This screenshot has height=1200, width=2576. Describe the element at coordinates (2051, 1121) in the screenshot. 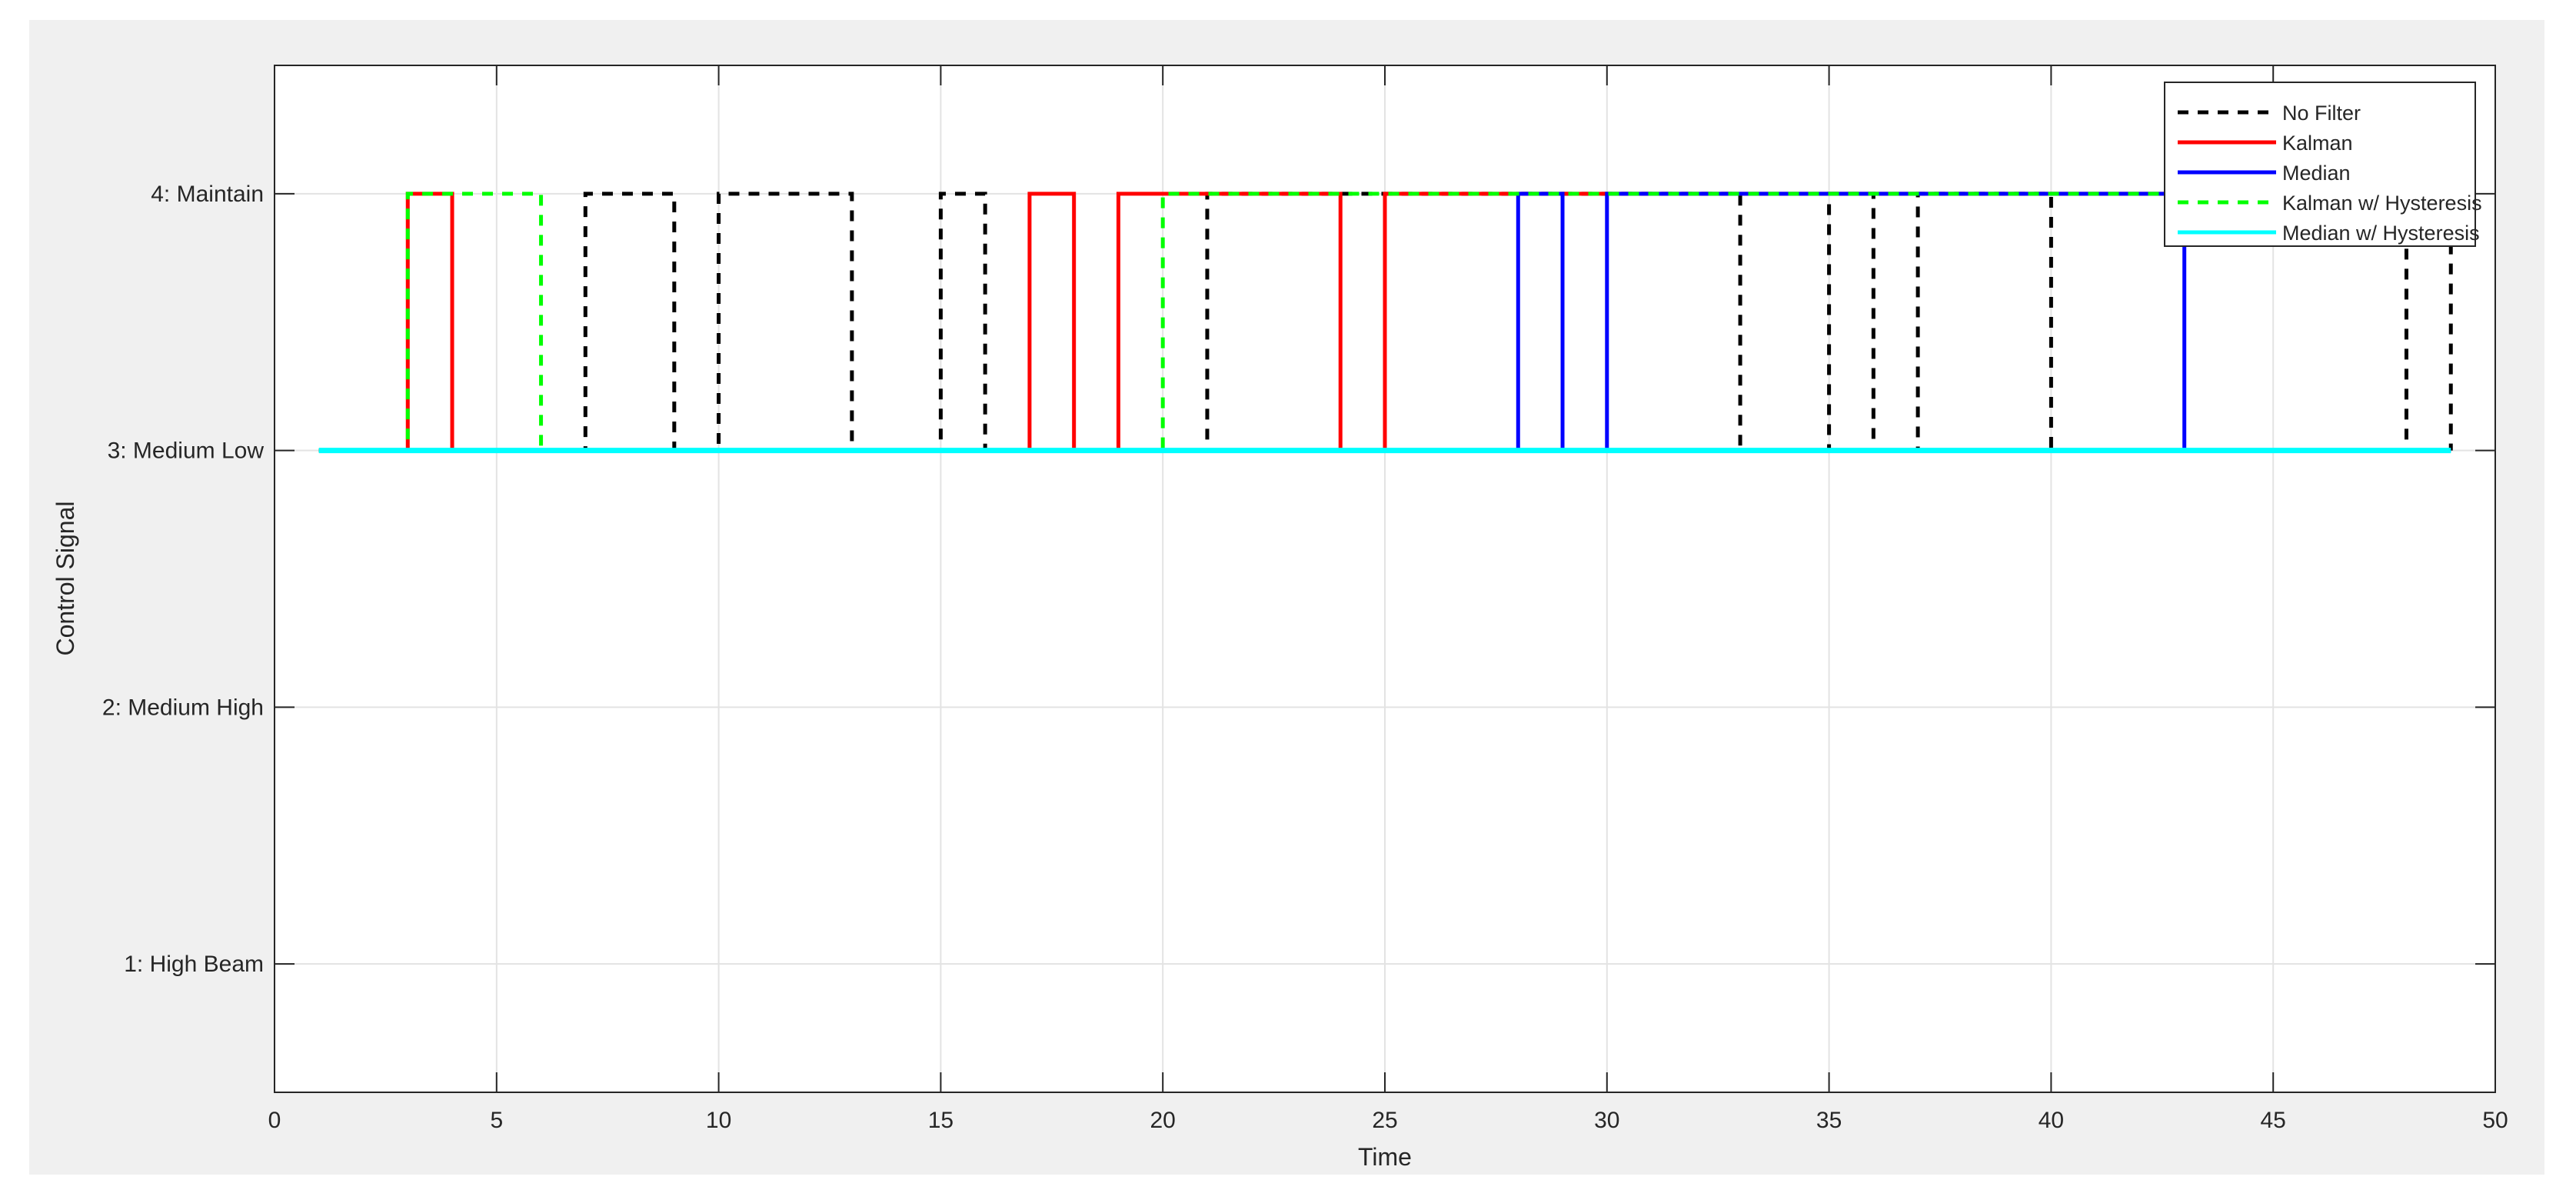

I see `x-tick-label: 40` at that location.